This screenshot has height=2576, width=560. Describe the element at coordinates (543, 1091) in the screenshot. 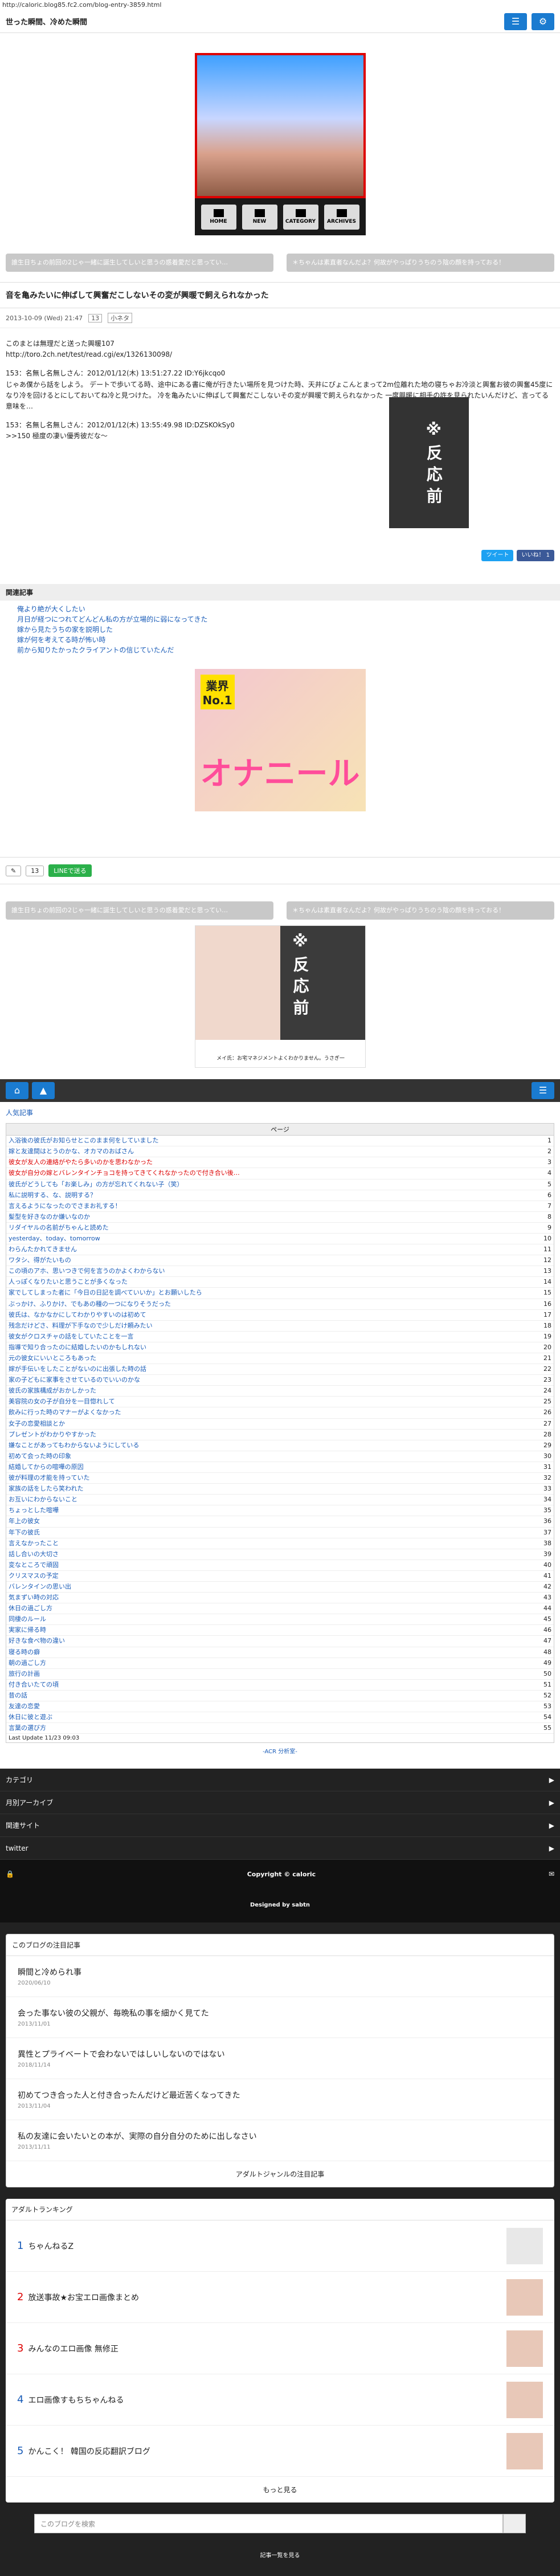

I see `menu-icon: ☰` at that location.